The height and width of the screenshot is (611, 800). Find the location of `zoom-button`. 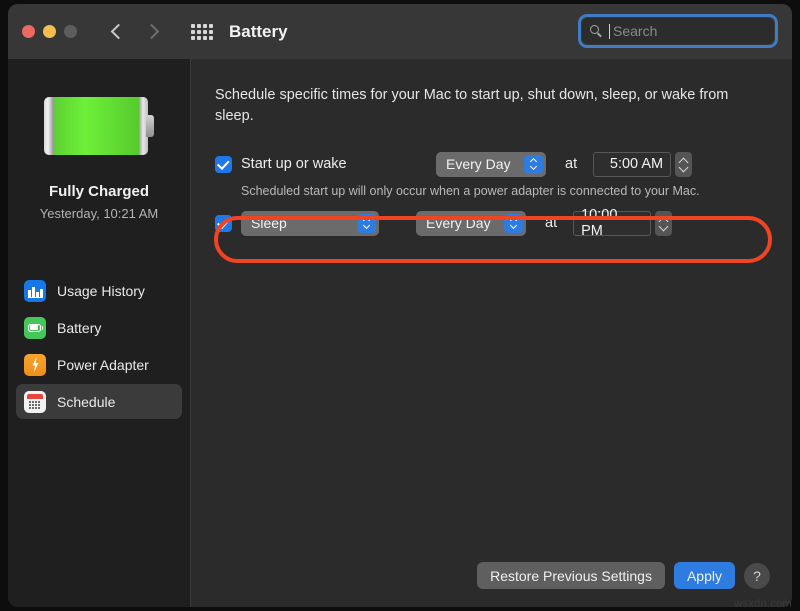

zoom-button is located at coordinates (70, 31).